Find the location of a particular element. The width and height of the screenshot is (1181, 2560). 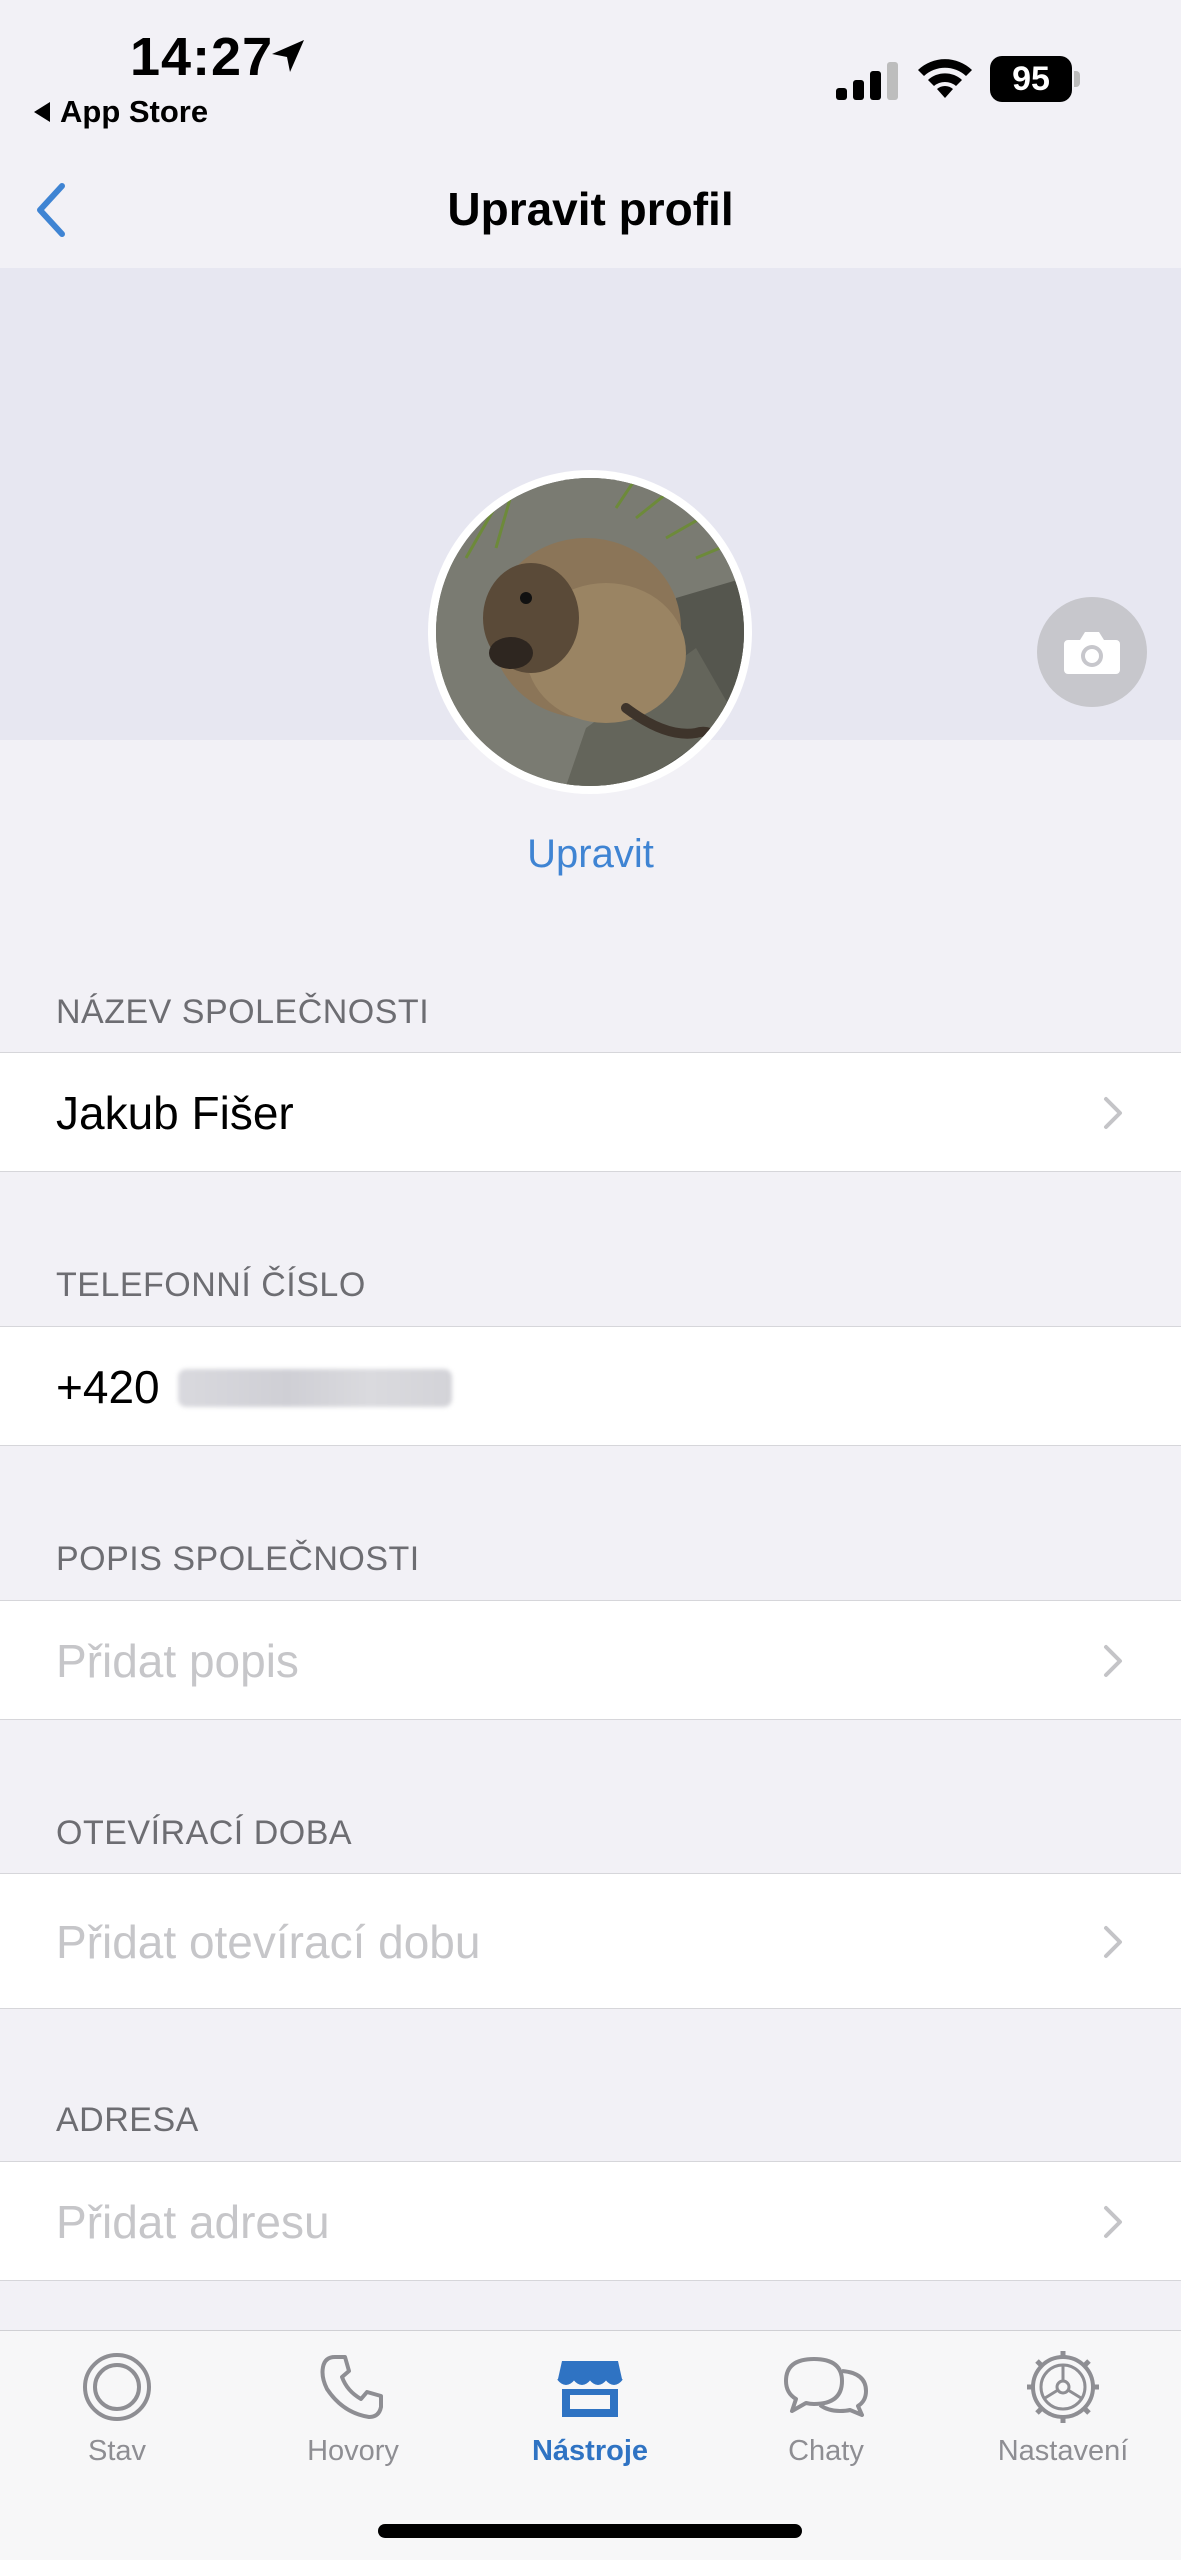

profile-photo is located at coordinates (590, 632).